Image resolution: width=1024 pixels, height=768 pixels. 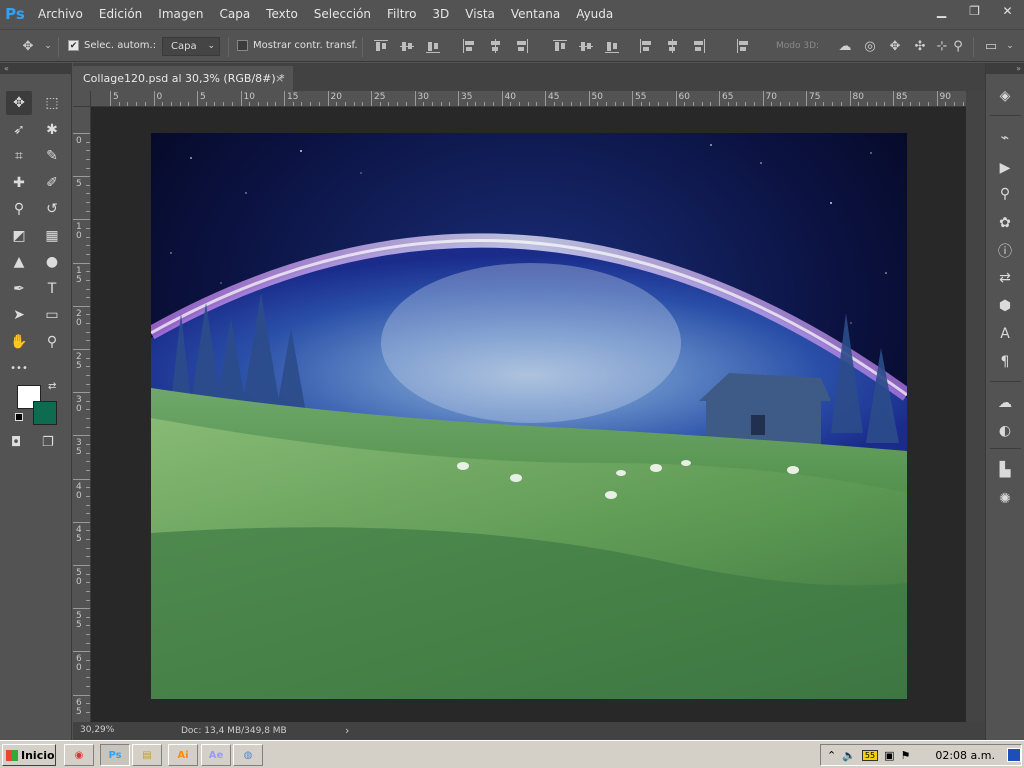 What do you see at coordinates (1005, 499) in the screenshot?
I see `navigator-icon: ✺` at bounding box center [1005, 499].